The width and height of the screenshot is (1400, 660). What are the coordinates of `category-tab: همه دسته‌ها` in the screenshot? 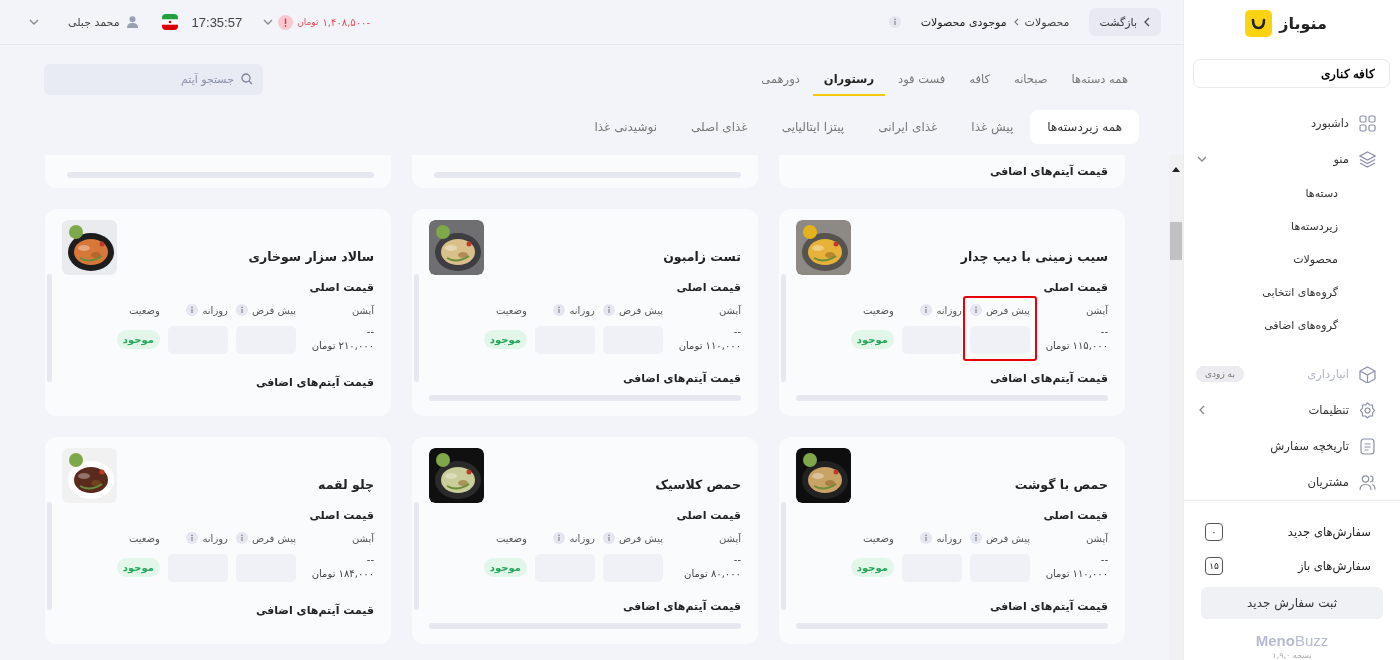 It's located at (1099, 79).